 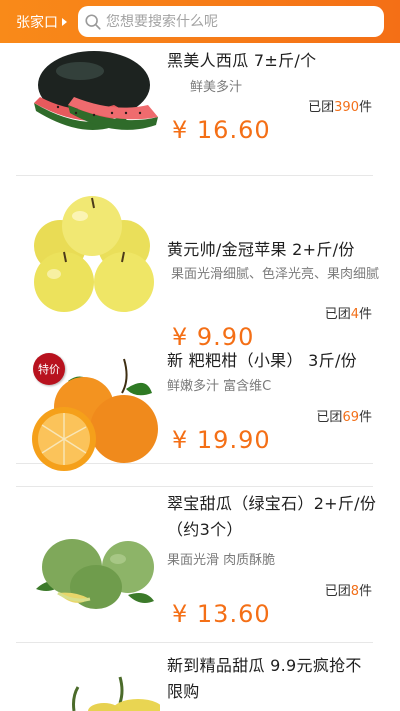 I want to click on product-desc: 鲜嫩多汁 富含维C, so click(x=219, y=386).